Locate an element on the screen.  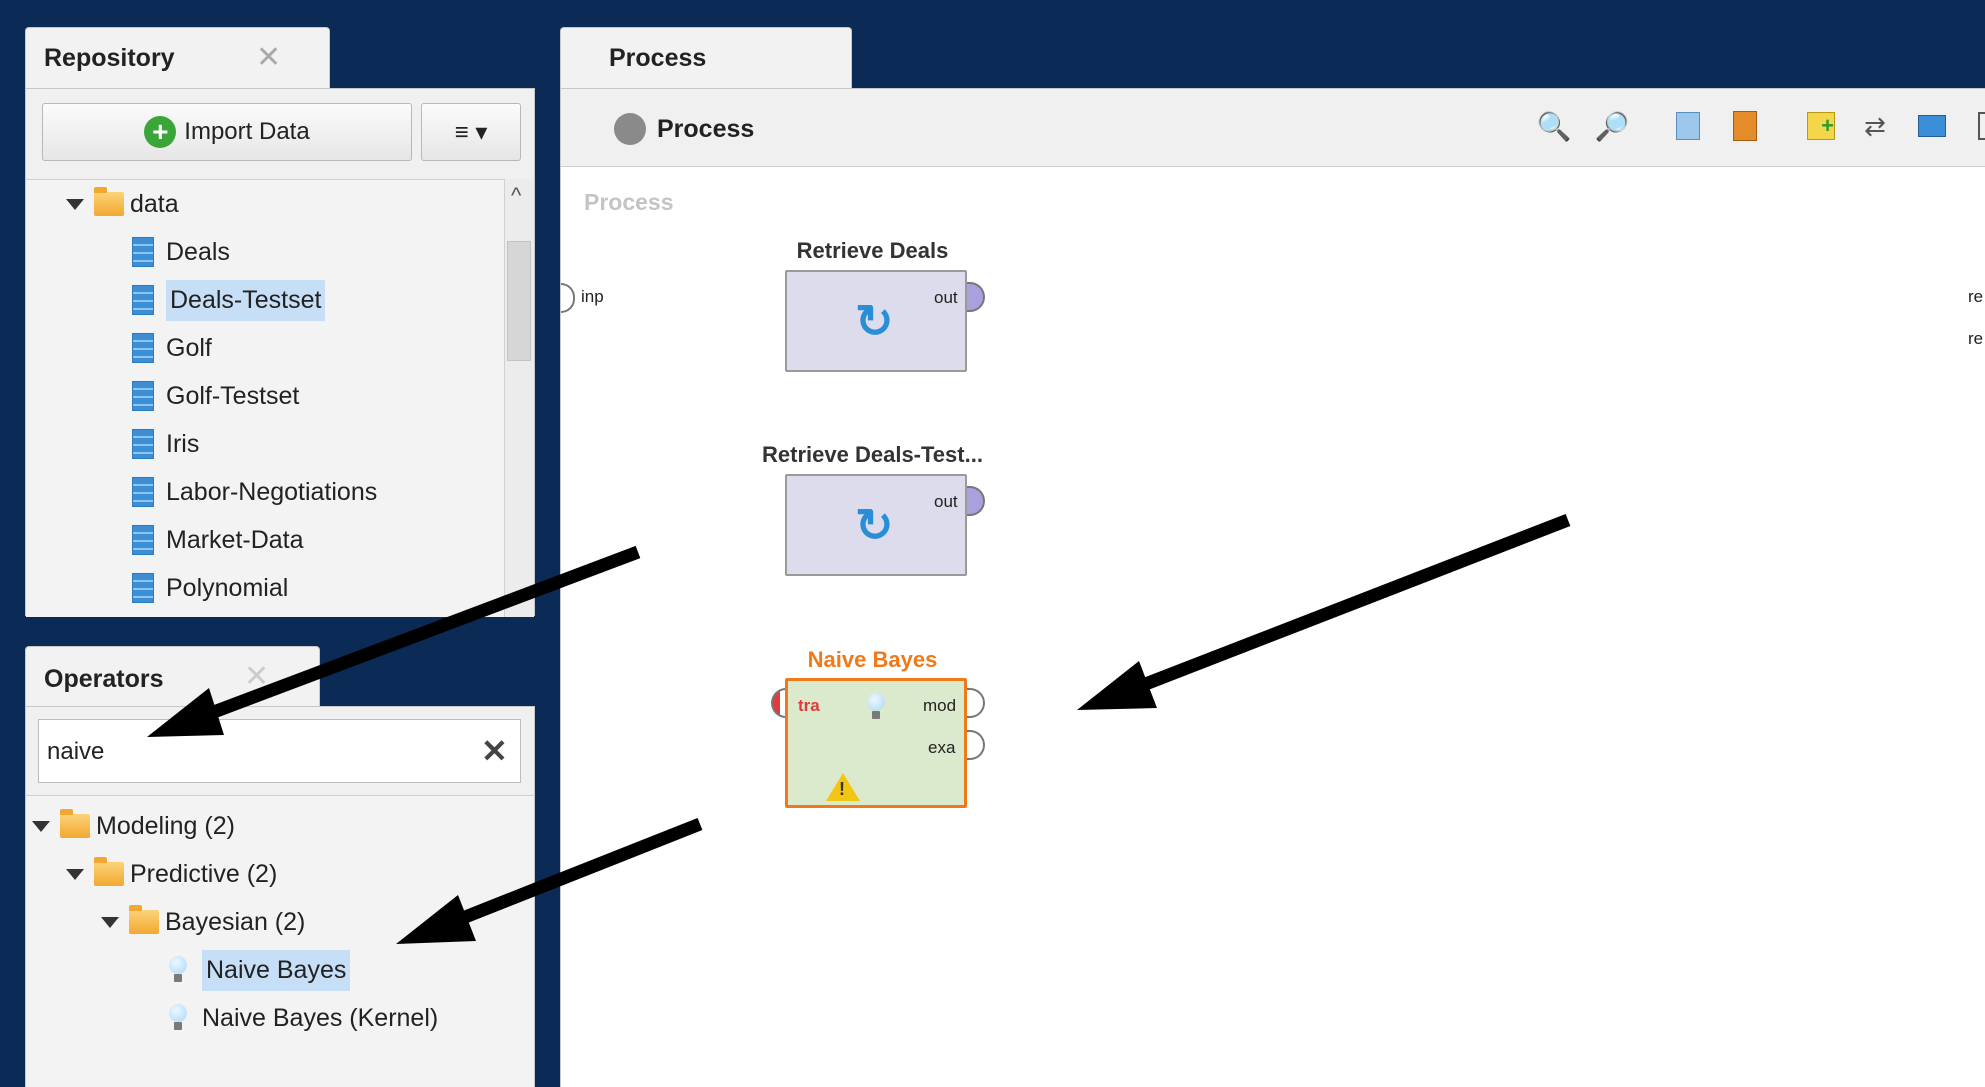
arrow-to-naive-bayes-item is located at coordinates (549, 880).